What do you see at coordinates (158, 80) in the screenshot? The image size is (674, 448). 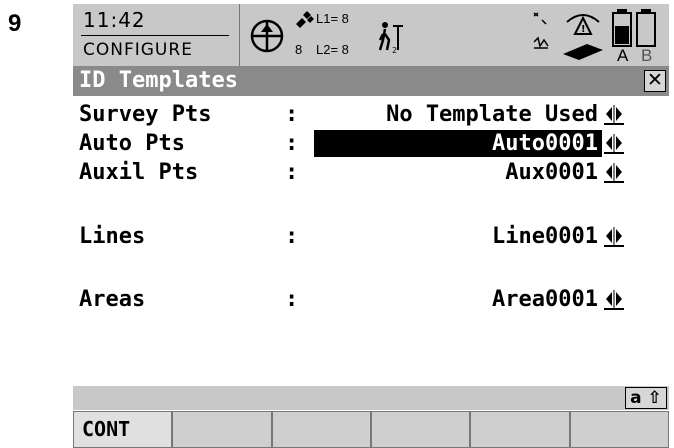 I see `page-title: ID Templates` at bounding box center [158, 80].